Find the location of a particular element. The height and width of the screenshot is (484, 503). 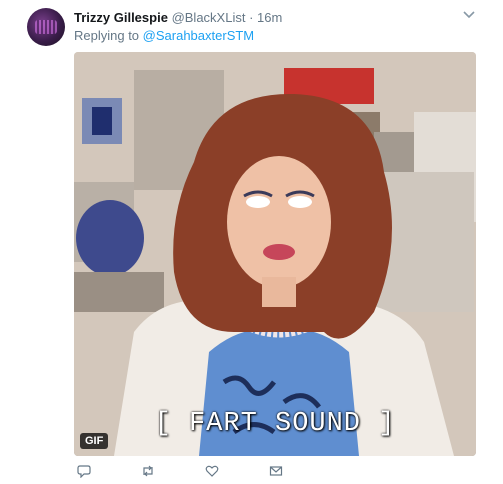

replying-to: Replying to @SarahbaxterSTM is located at coordinates (164, 35).